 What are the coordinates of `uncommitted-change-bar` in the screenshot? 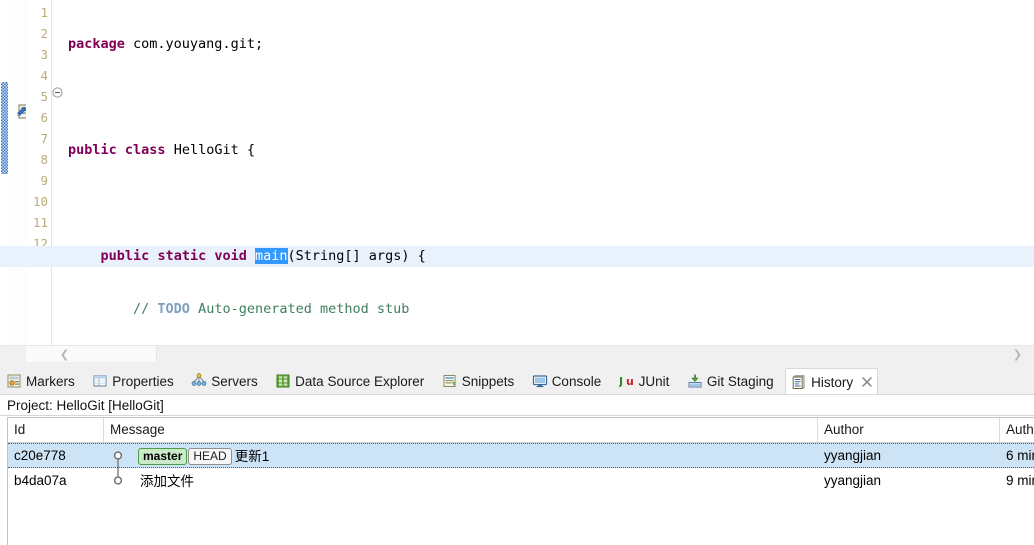 It's located at (4, 128).